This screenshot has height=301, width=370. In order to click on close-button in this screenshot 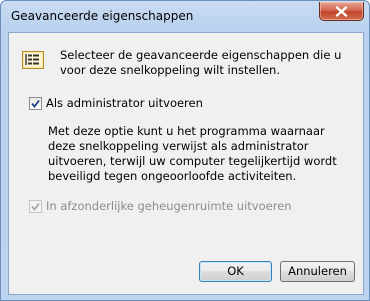, I will do `click(341, 11)`.